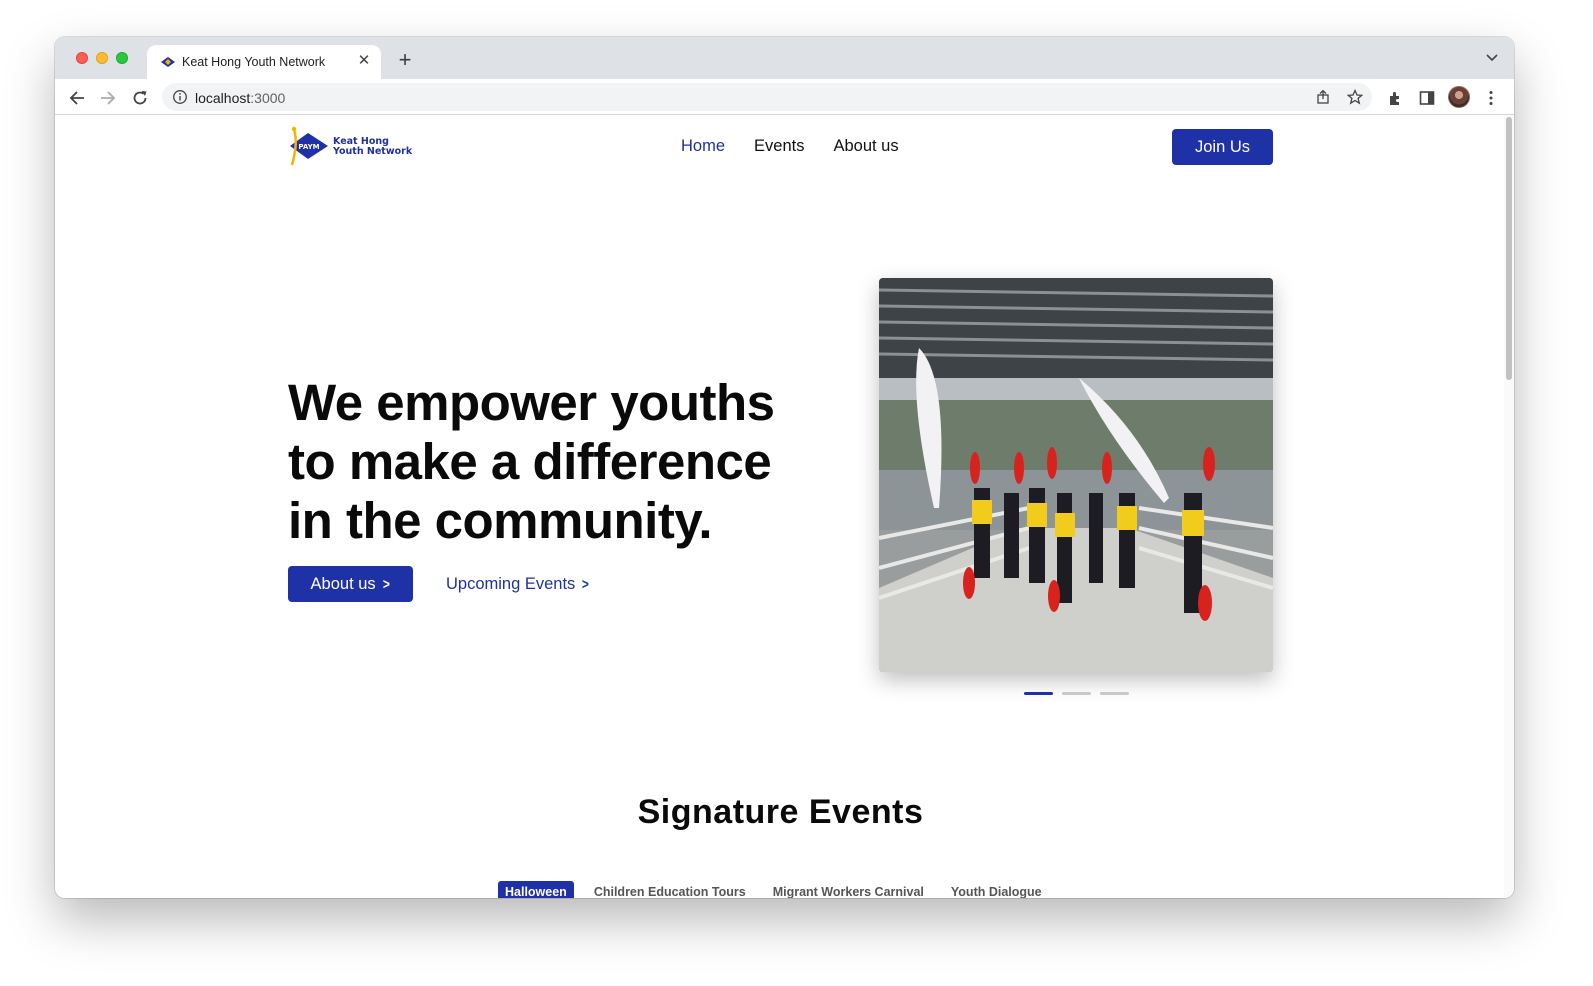  Describe the element at coordinates (996, 889) in the screenshot. I see `tab-youth-dialogue: Youth Dialogue` at that location.